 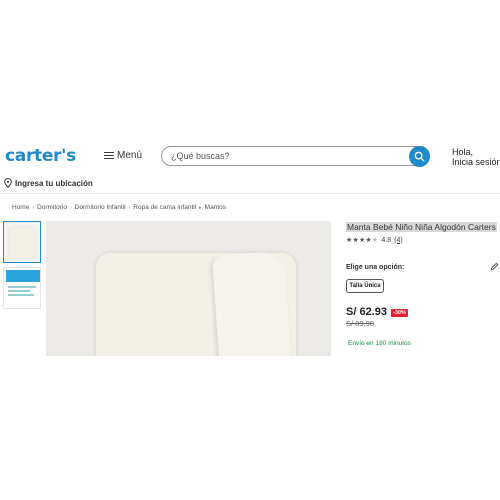 What do you see at coordinates (379, 343) in the screenshot?
I see `shipping-info: Envío en 180 minutos` at bounding box center [379, 343].